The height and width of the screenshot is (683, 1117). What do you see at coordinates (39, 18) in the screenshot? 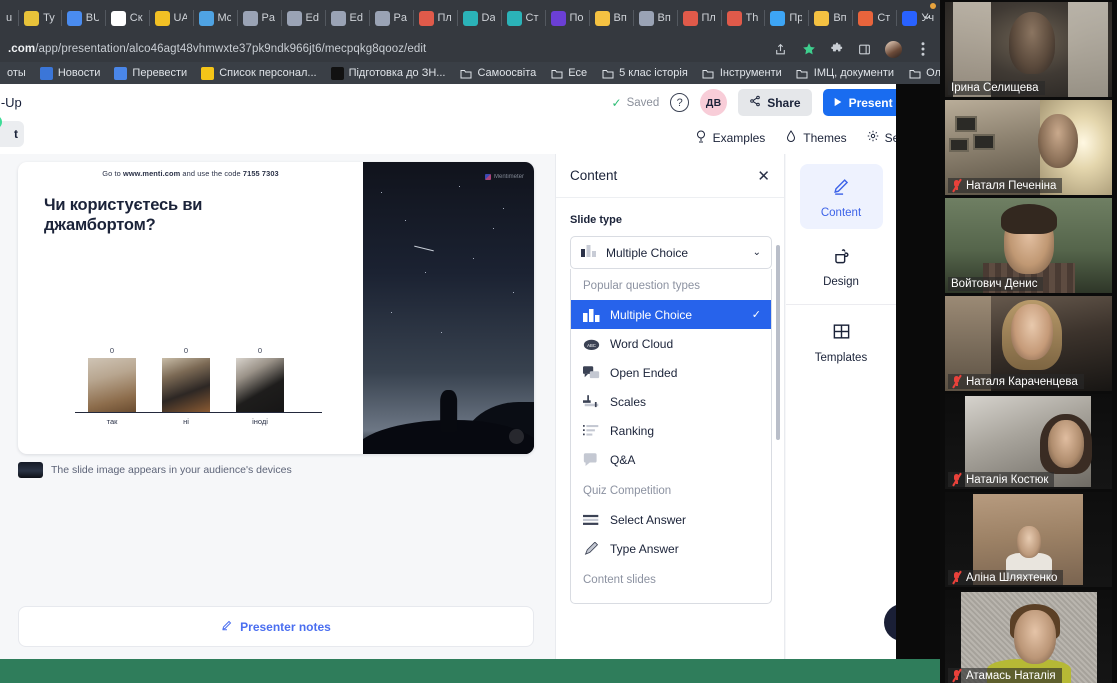
I see `browser-tab: Ty` at bounding box center [39, 18].